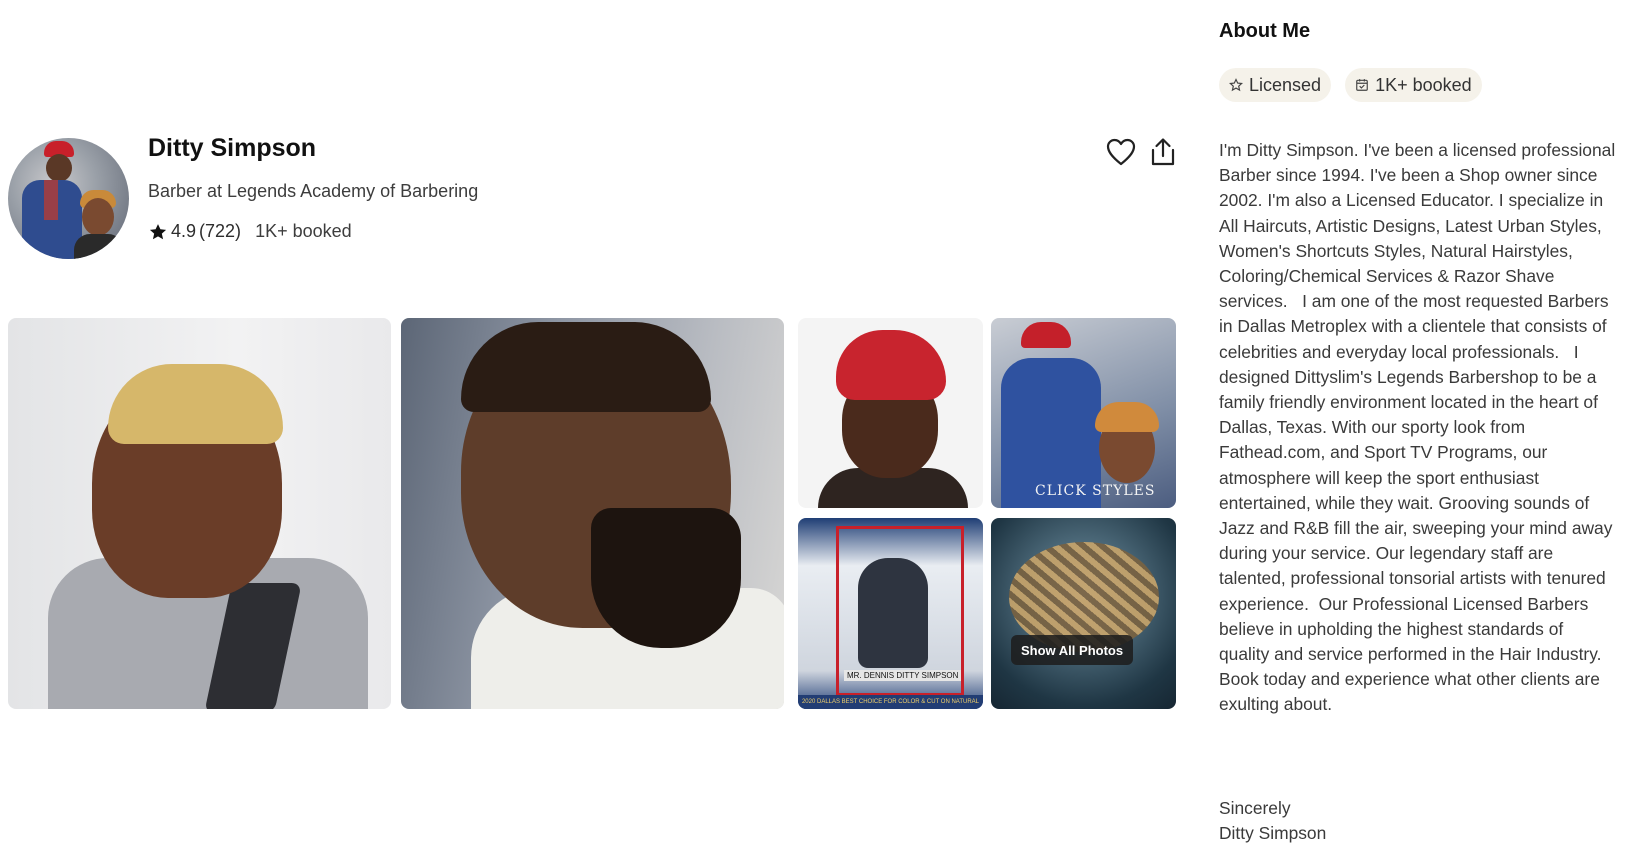 Image resolution: width=1630 pixels, height=852 pixels. I want to click on avatar-client-body, so click(99, 246).